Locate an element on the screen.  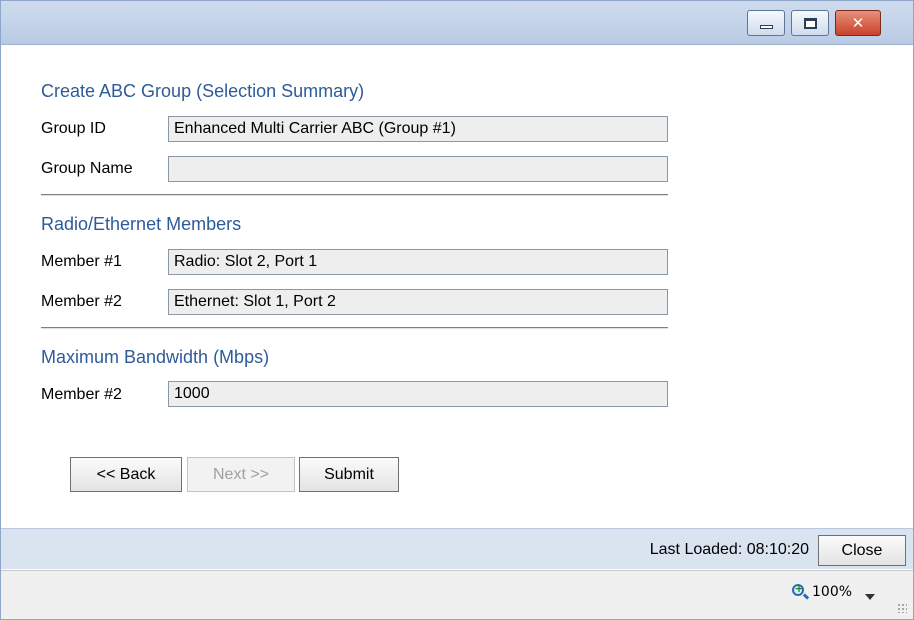
section-title-selection-summary: Create ABC Group (Selection Summary) is located at coordinates (203, 91).